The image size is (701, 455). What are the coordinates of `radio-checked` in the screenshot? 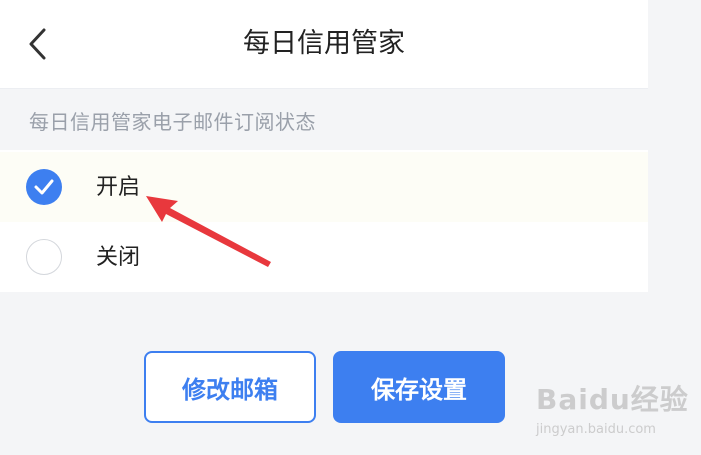 It's located at (44, 187).